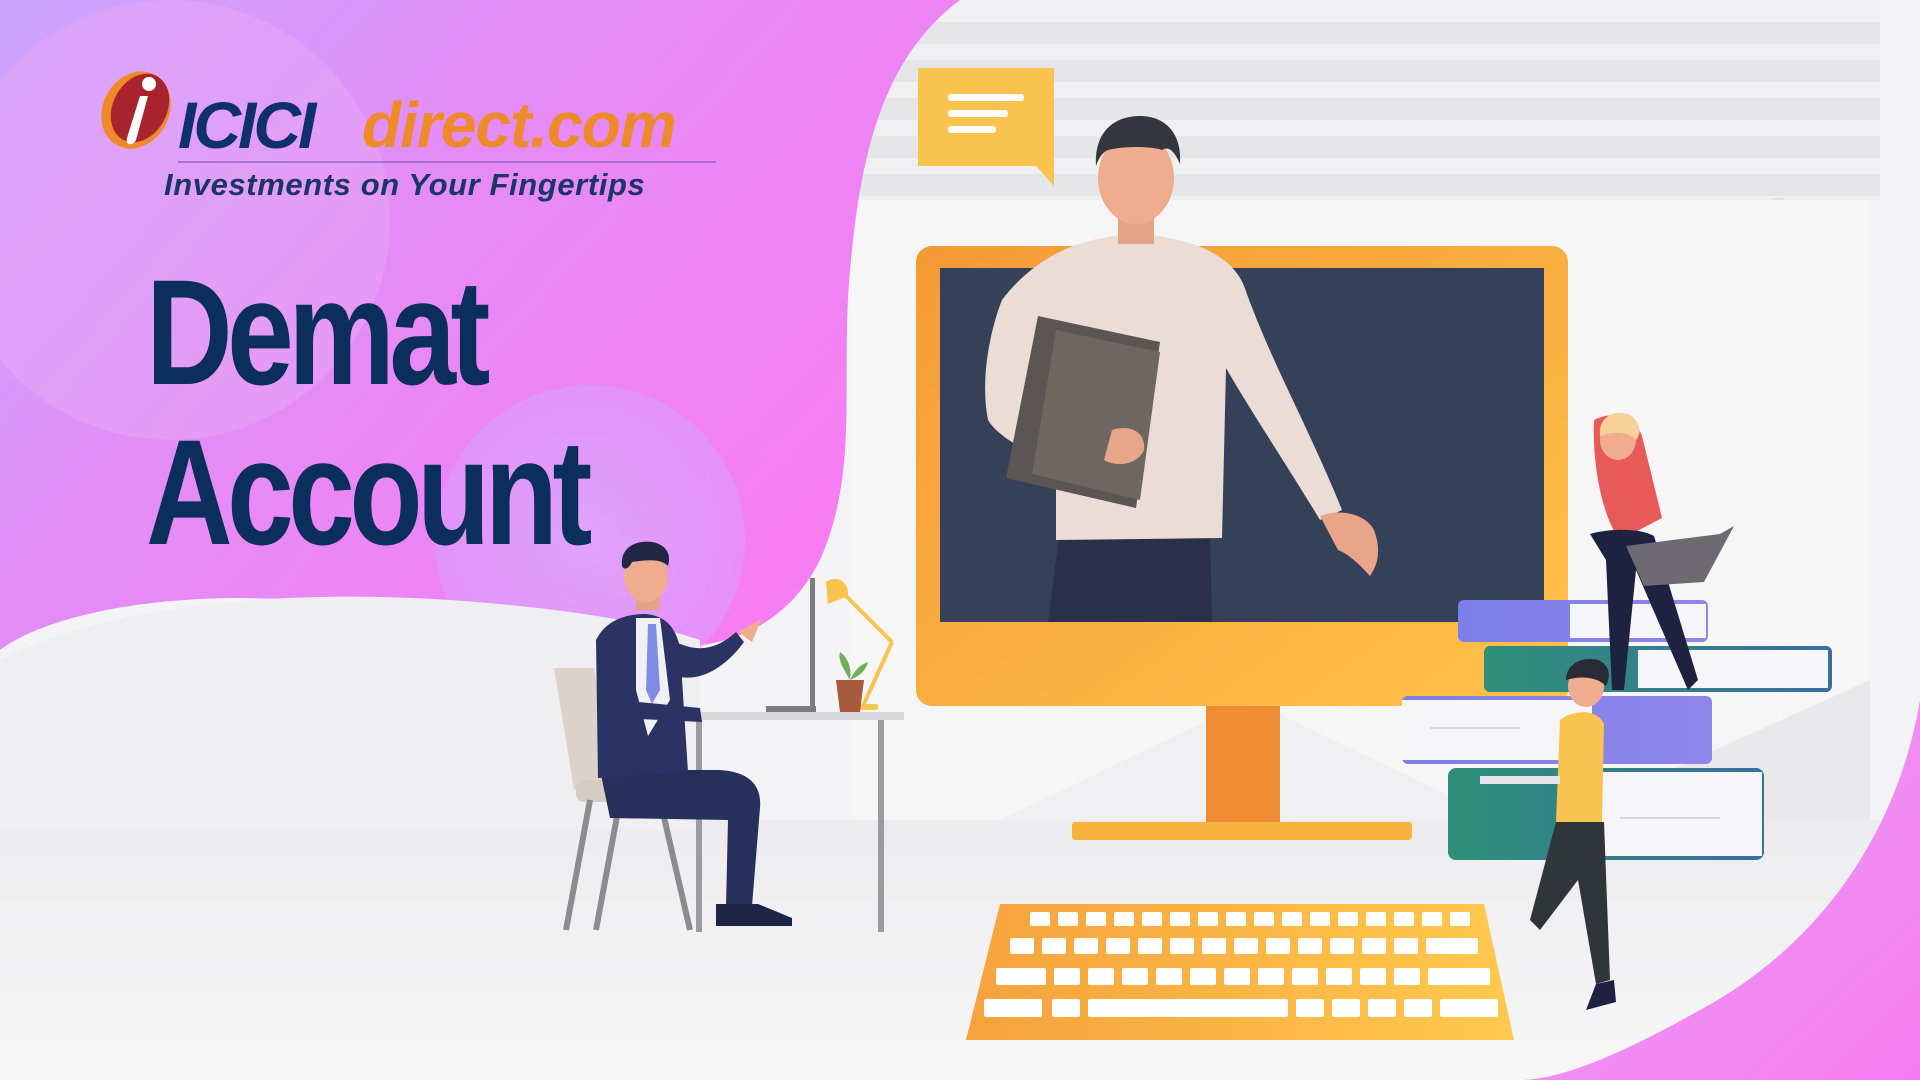 This screenshot has width=1920, height=1080. I want to click on keyboard, so click(1240, 972).